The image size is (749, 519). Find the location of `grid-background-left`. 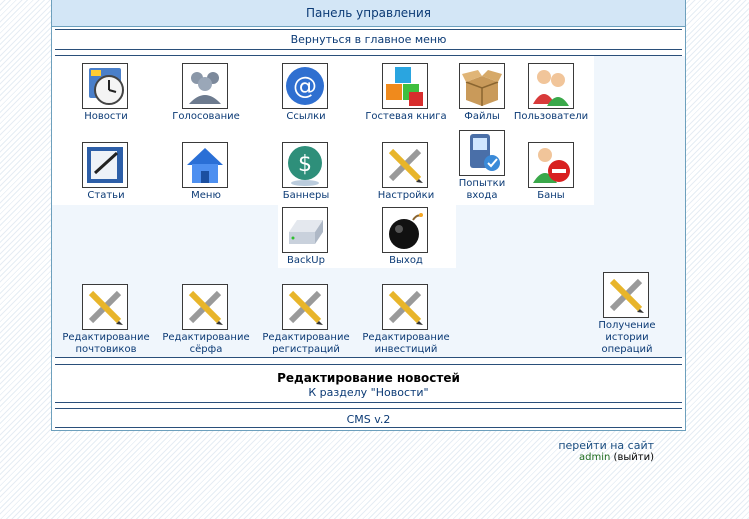

grid-background-left is located at coordinates (165, 236).